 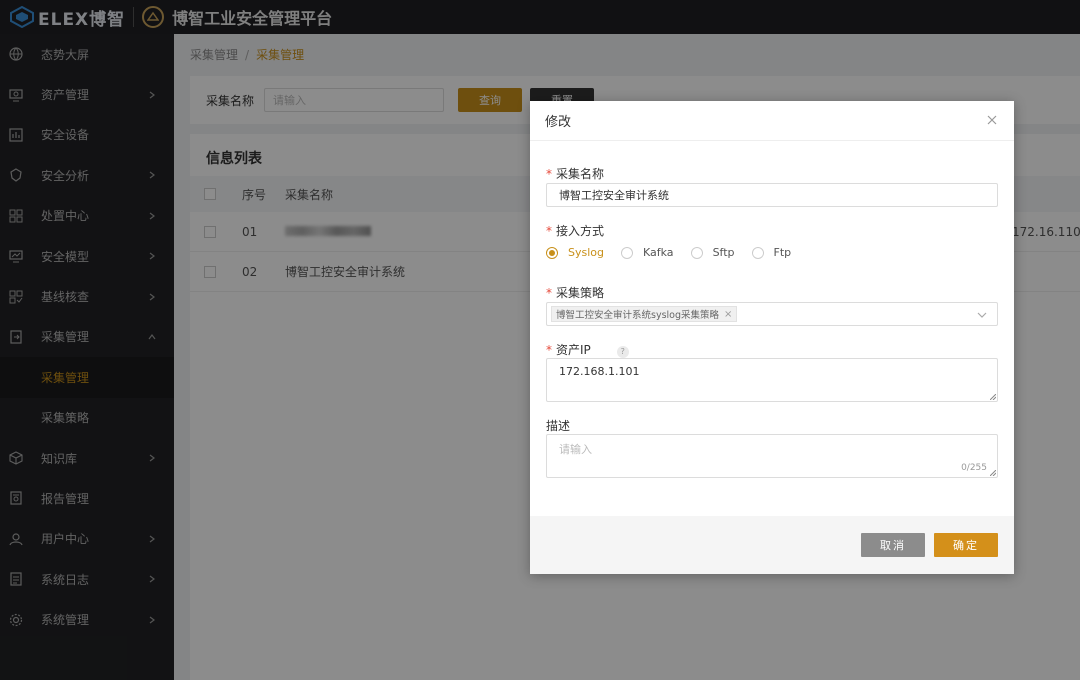 I want to click on radio-kafka: Kafka, so click(x=647, y=252).